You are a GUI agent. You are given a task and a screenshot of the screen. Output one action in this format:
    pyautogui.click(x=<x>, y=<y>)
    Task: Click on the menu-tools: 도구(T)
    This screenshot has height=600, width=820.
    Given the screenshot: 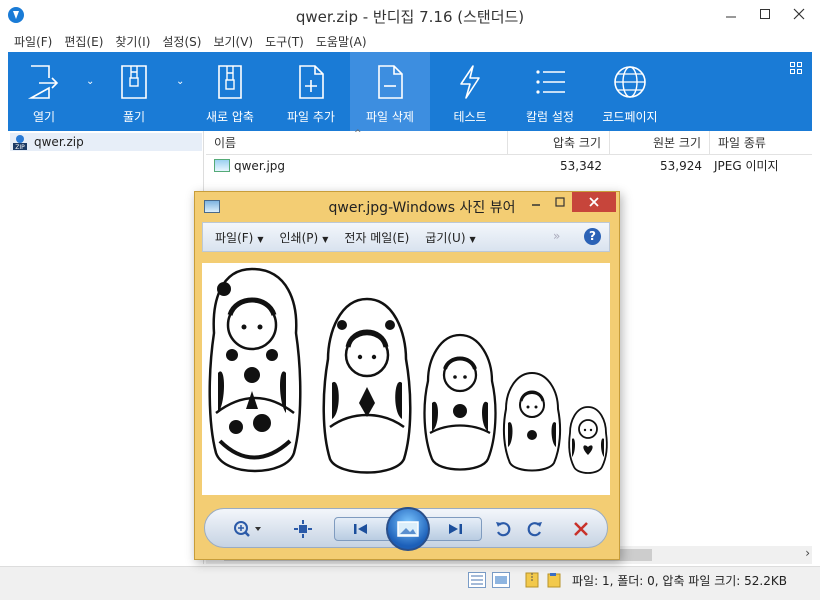 What is the action you would take?
    pyautogui.click(x=284, y=41)
    